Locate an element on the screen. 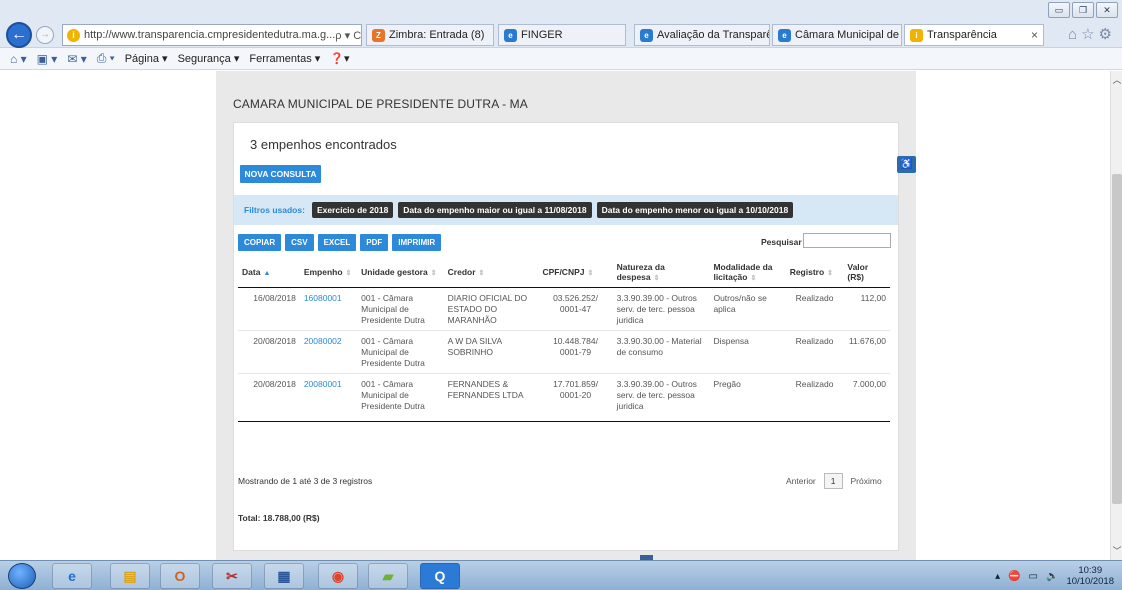 Image resolution: width=1122 pixels, height=590 pixels. display-icon: ▭ is located at coordinates (1033, 576).